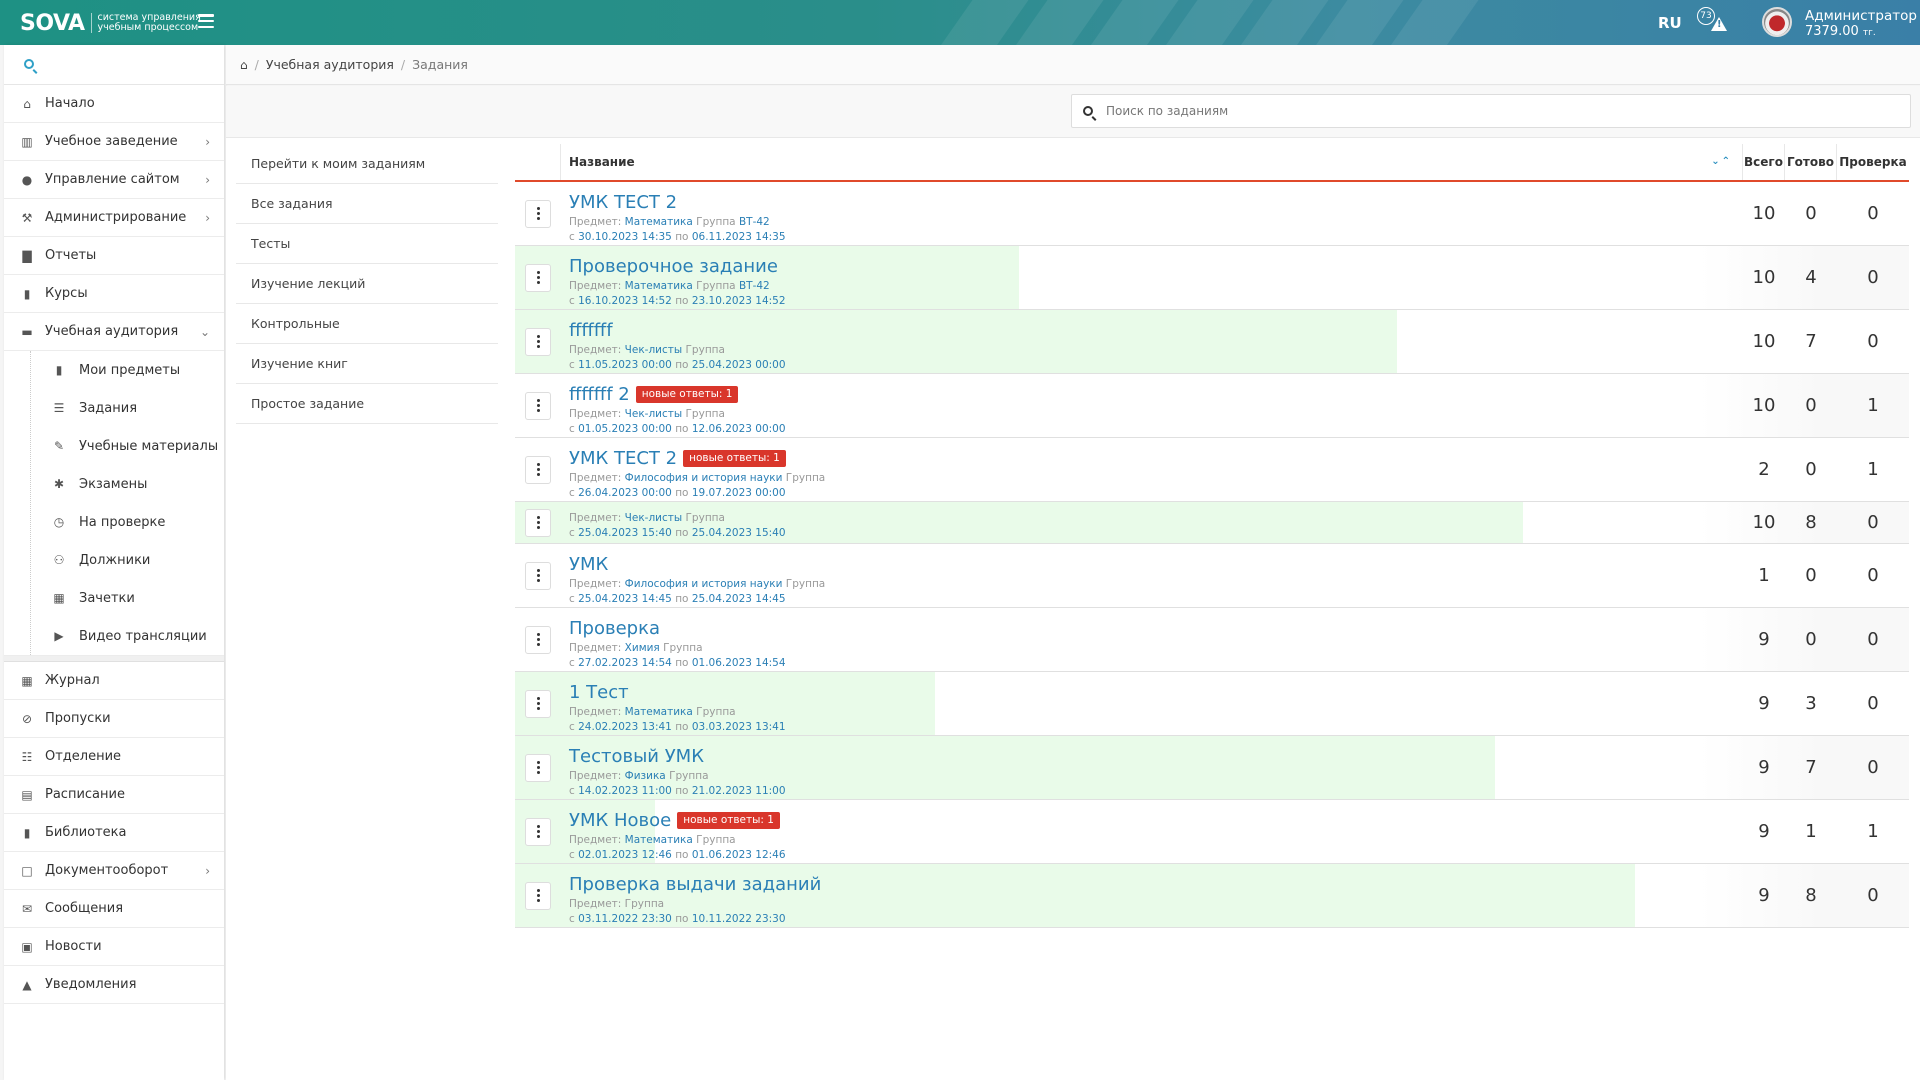  What do you see at coordinates (367, 164) in the screenshot?
I see `filter-item: Перейти к моим заданиям` at bounding box center [367, 164].